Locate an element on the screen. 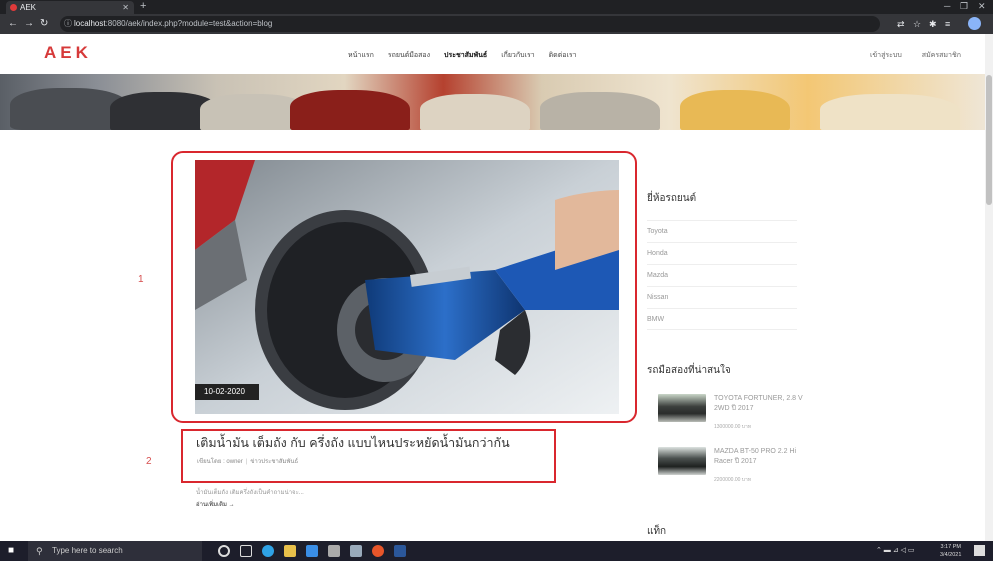 Image resolution: width=993 pixels, height=561 pixels. brand-item-mazda: Mazda is located at coordinates (722, 275).